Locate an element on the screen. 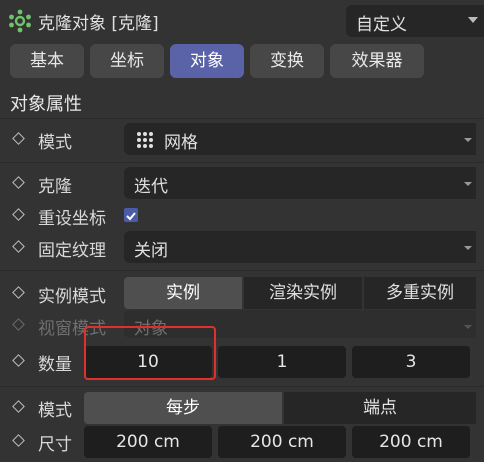 This screenshot has width=484, height=462. grid-icon is located at coordinates (145, 140).